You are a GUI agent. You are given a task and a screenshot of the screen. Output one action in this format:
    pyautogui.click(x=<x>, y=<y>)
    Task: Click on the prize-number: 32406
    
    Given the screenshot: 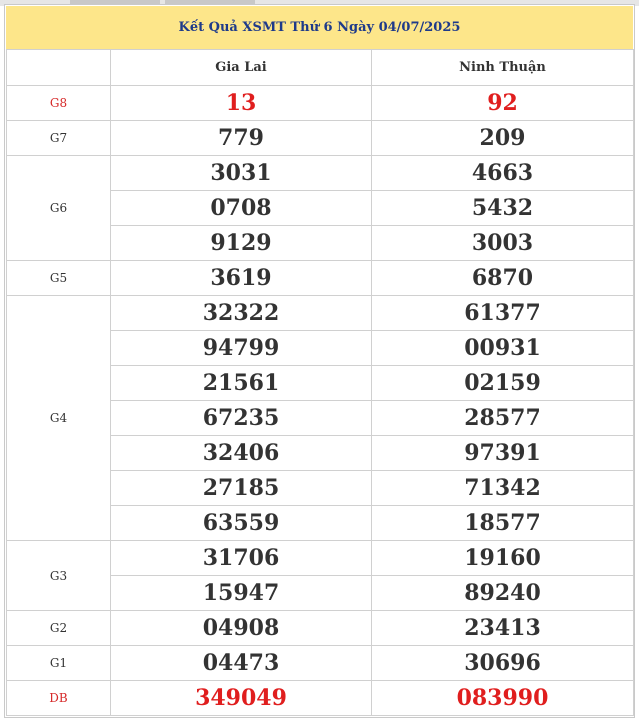 What is the action you would take?
    pyautogui.click(x=241, y=453)
    